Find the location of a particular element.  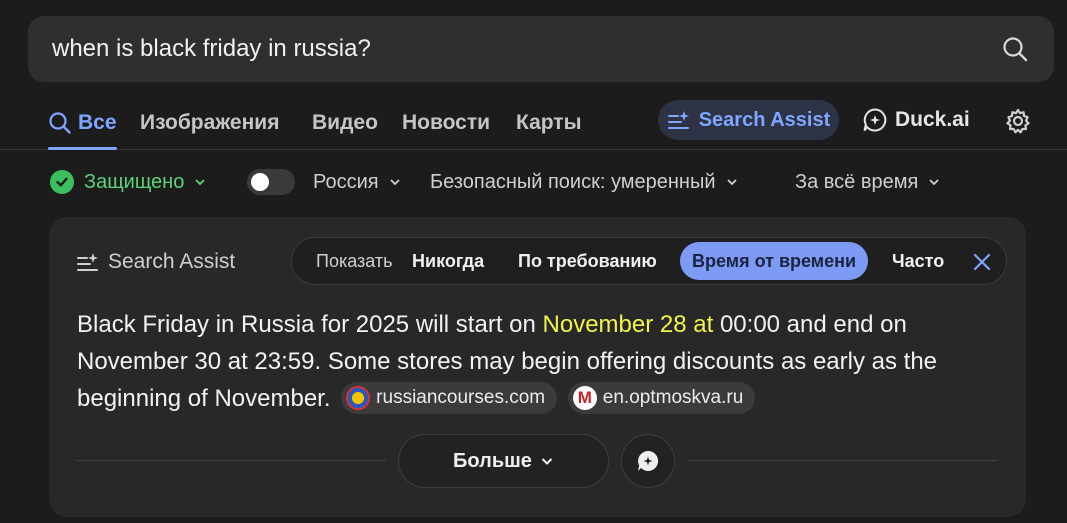

tab-label: Видео is located at coordinates (345, 122).